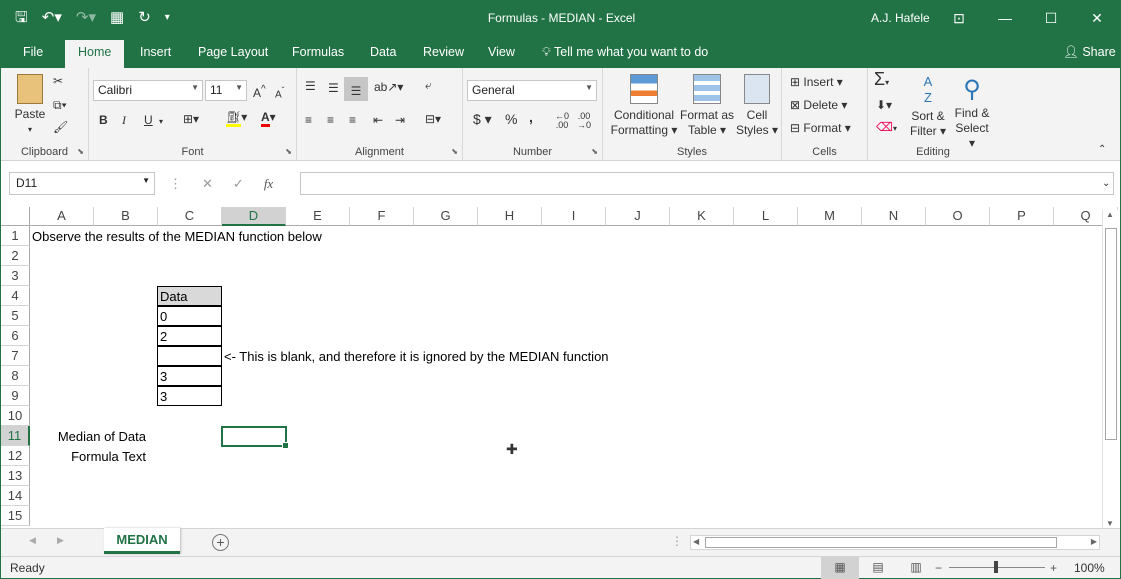 Image resolution: width=1121 pixels, height=579 pixels. I want to click on vertical-scrollbar: ▲ ▼, so click(1110, 369).